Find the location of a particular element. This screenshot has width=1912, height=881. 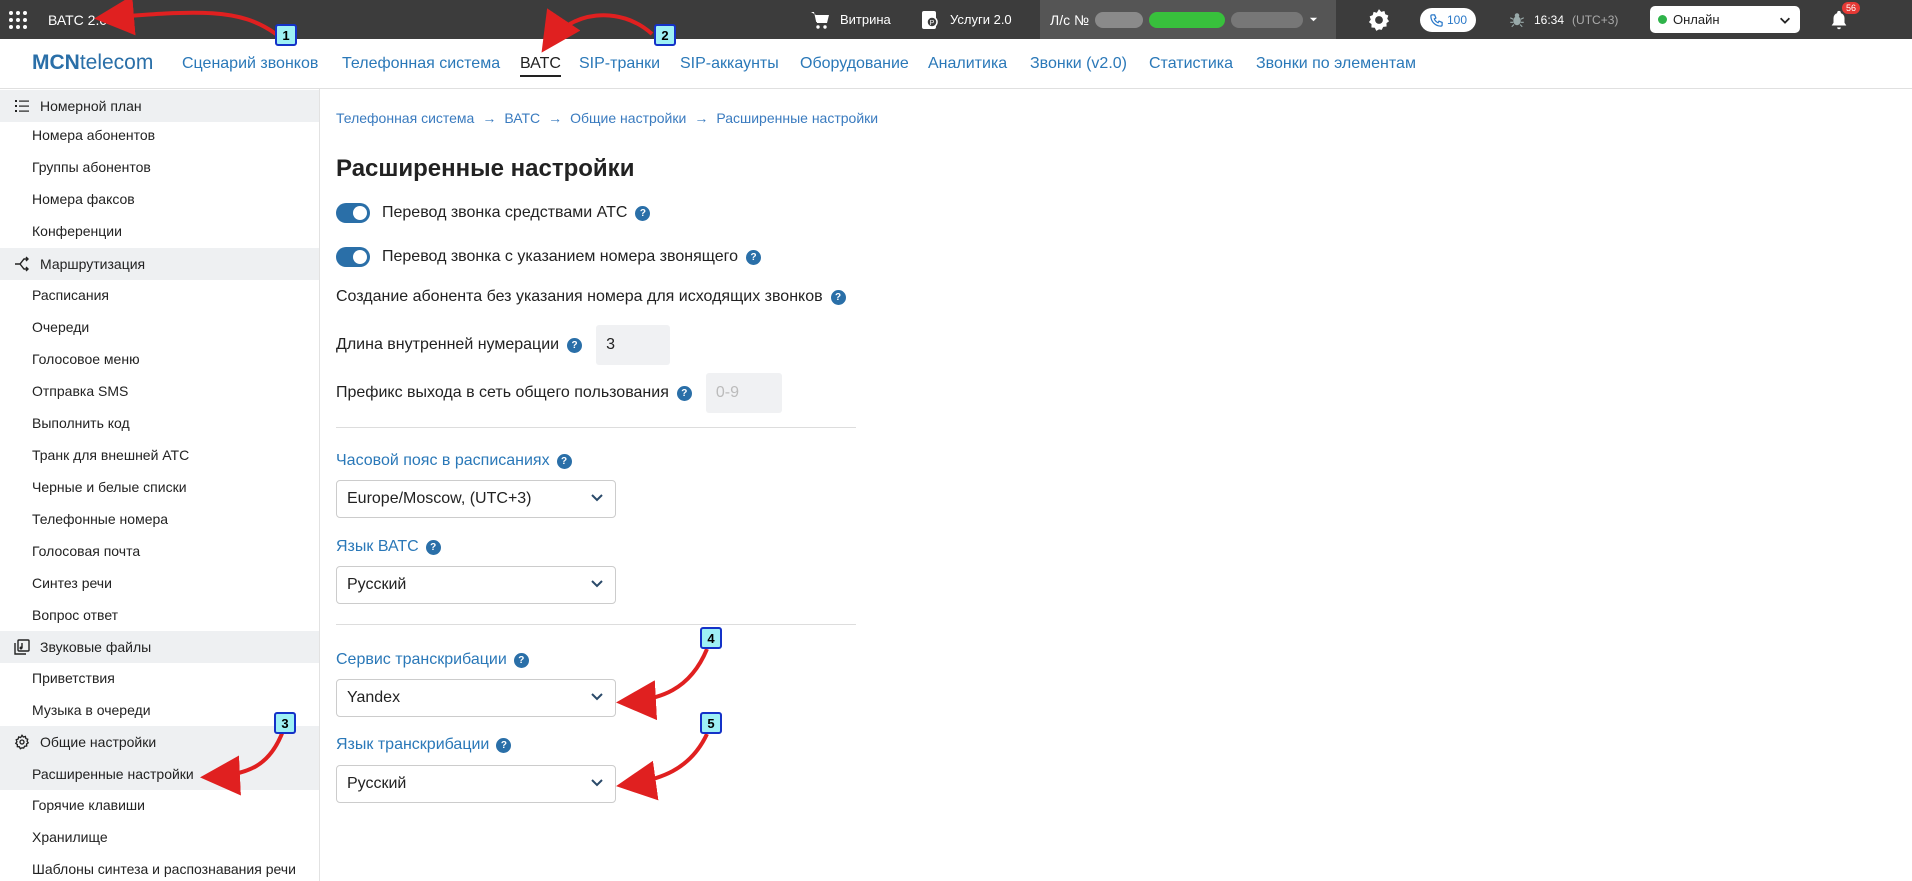

sidebar-item-external-trunk: Транк для внешней АТС is located at coordinates (110, 455).